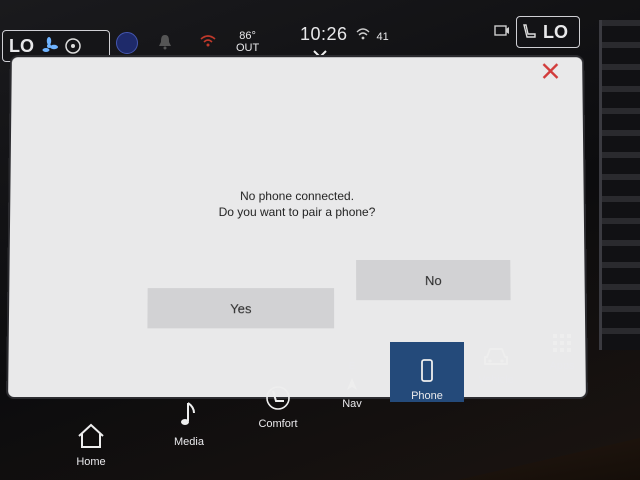  I want to click on nav-phone: Phone, so click(427, 372).